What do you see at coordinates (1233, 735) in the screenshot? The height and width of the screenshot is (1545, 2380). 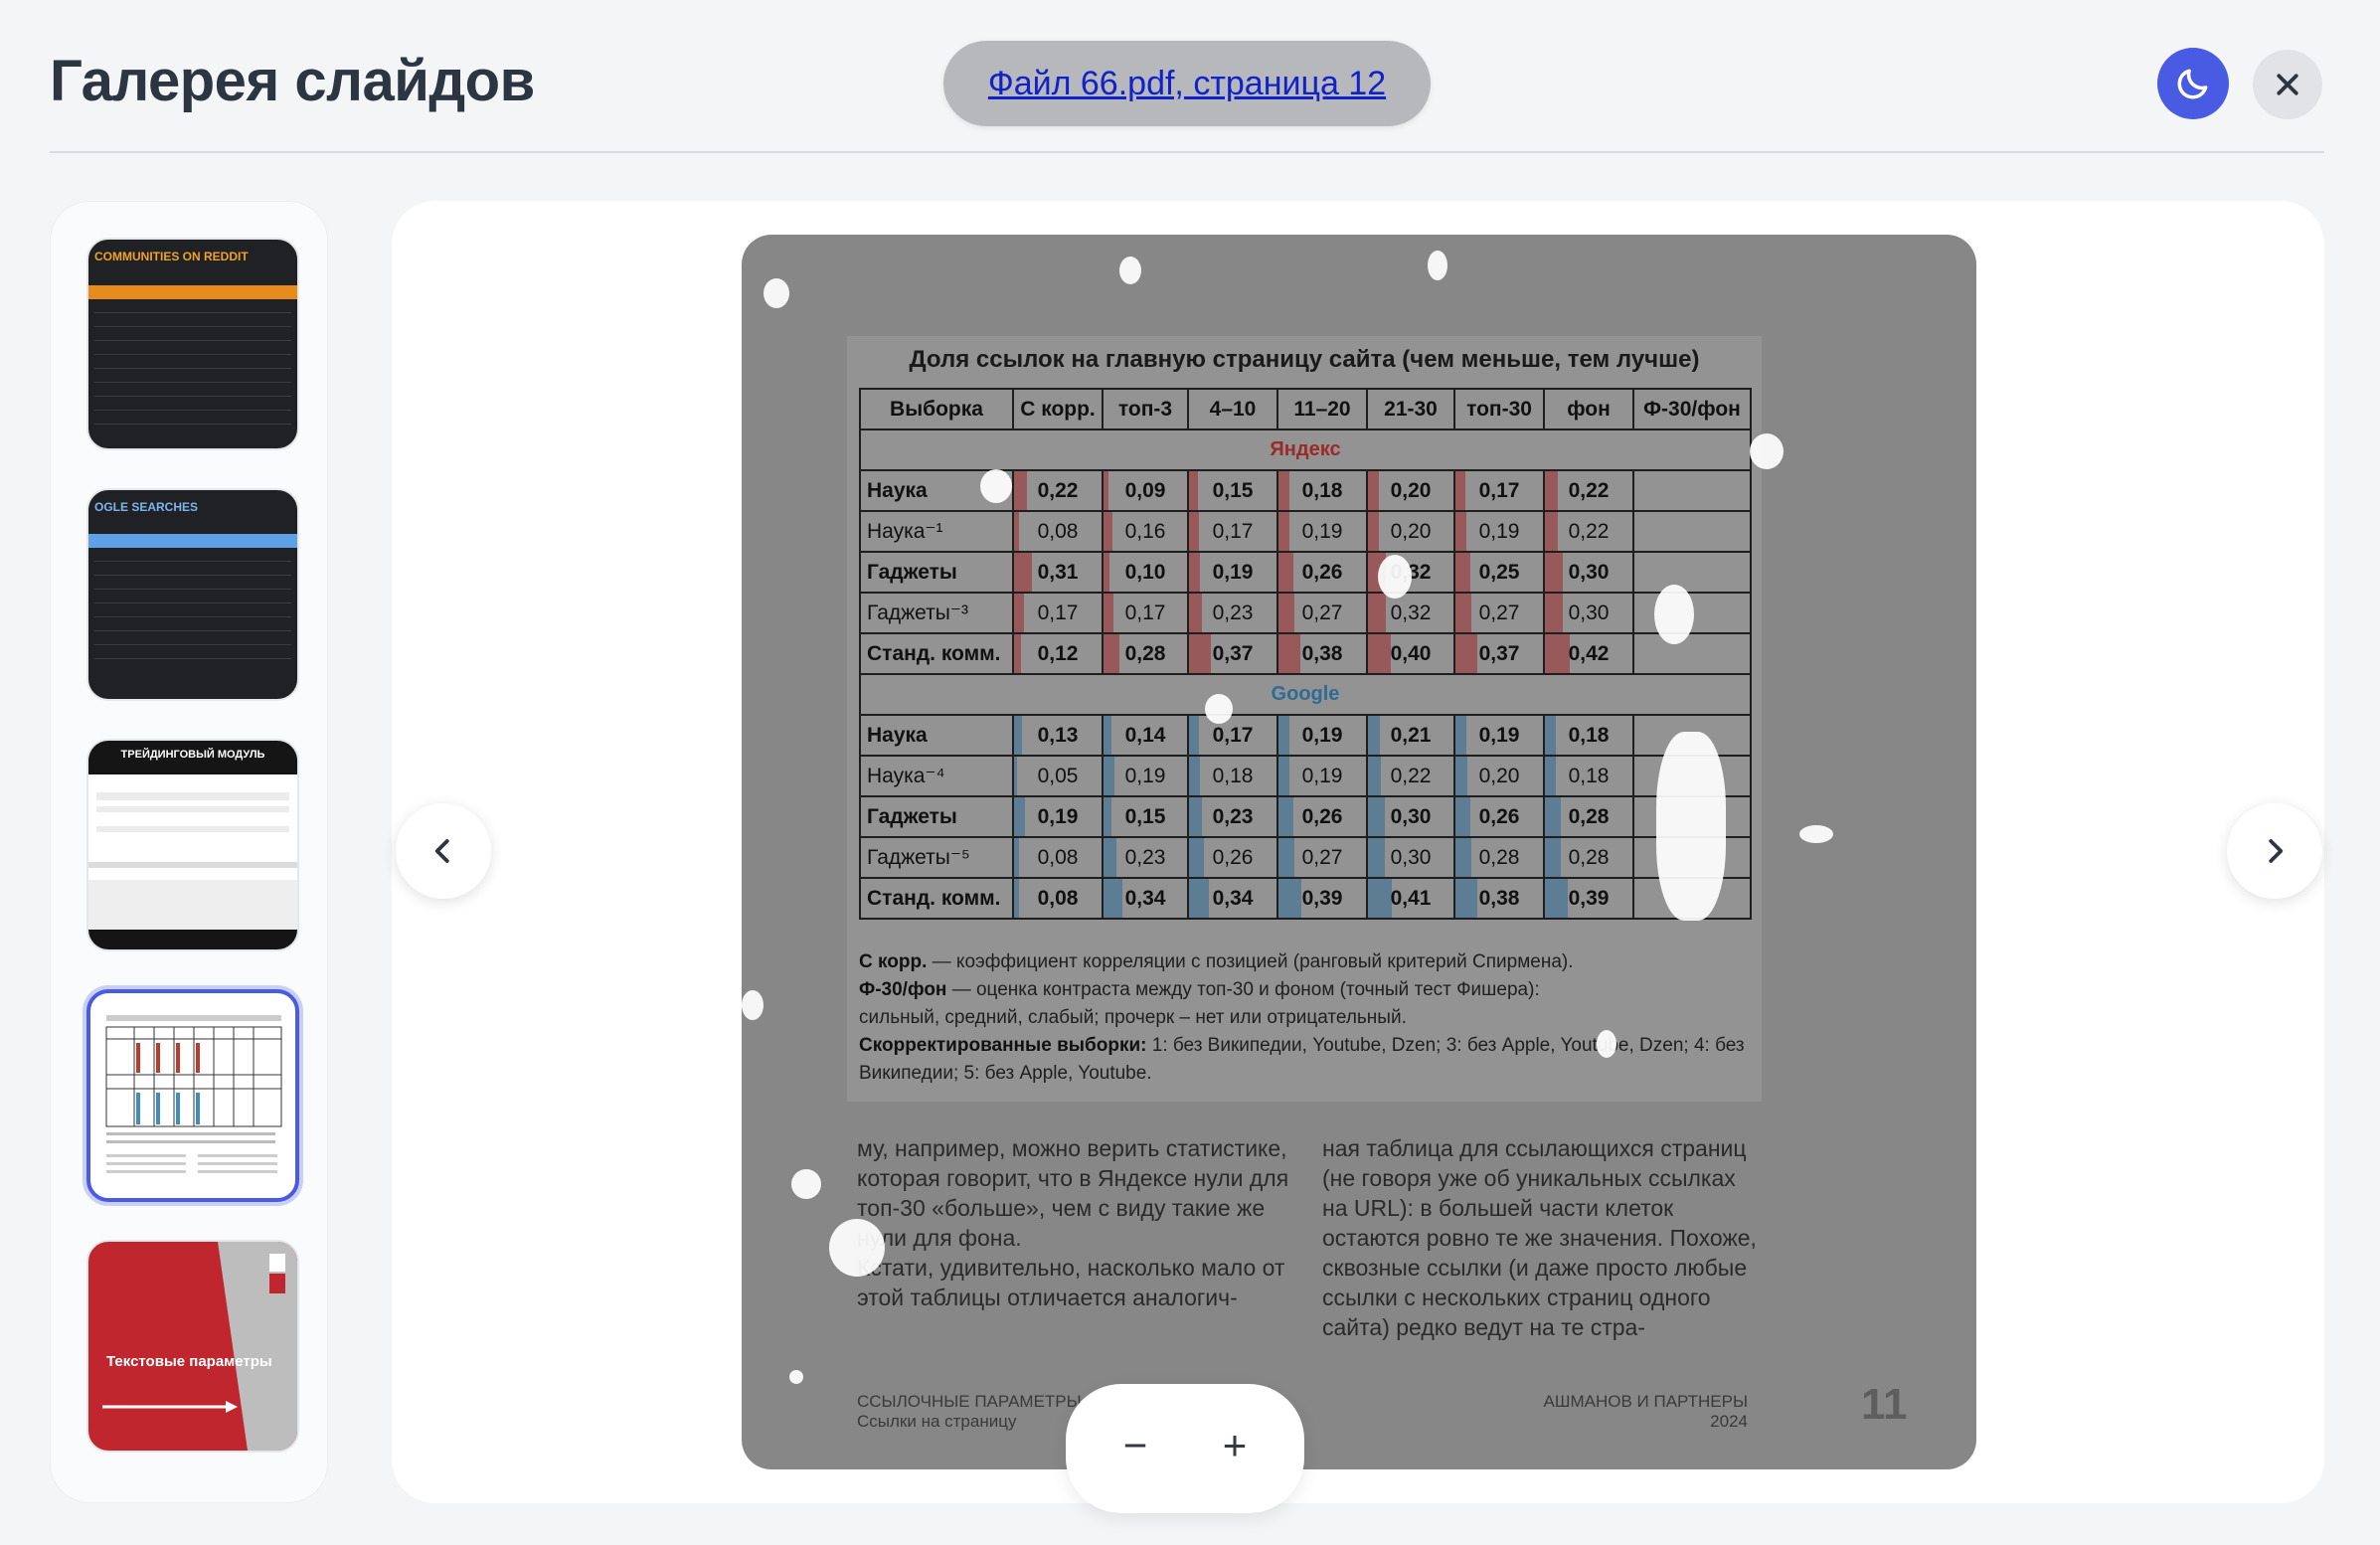 I see `cell-value: 0,17` at bounding box center [1233, 735].